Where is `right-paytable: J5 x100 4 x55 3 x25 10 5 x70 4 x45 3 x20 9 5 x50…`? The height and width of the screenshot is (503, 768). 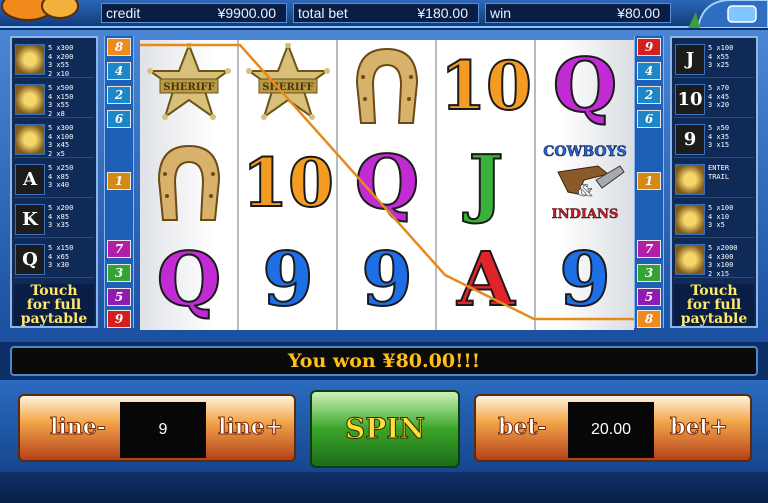 right-paytable: J5 x100 4 x55 3 x25 10 5 x70 4 x45 3 x20 9 5 x50… is located at coordinates (714, 182).